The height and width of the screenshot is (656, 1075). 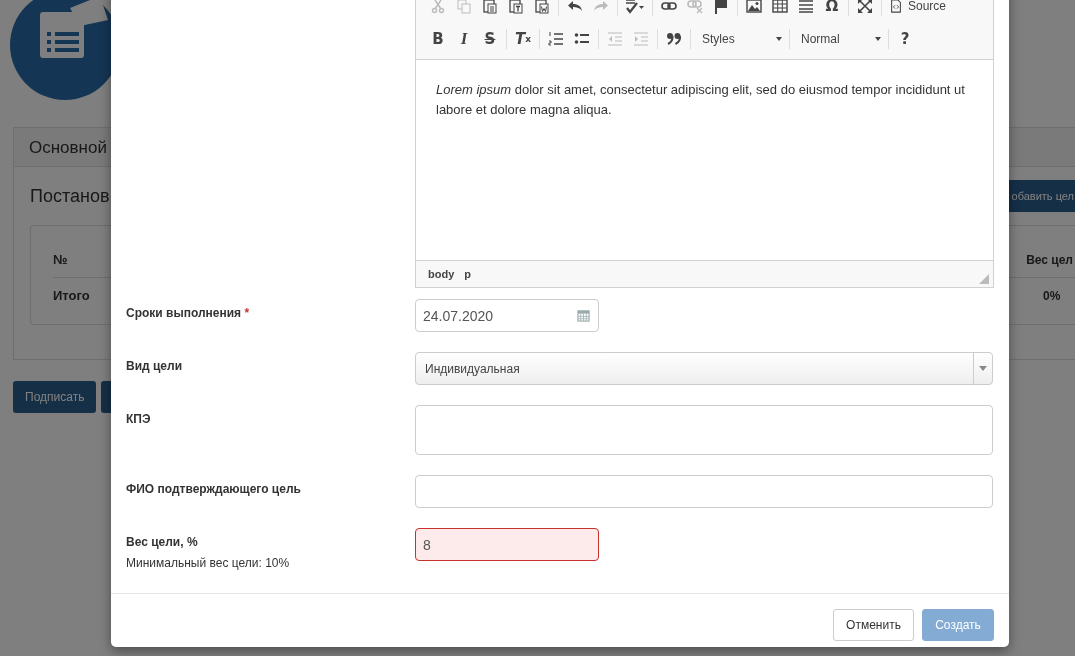 What do you see at coordinates (208, 563) in the screenshot?
I see `field-hint: Минимальный вес цели: 10%` at bounding box center [208, 563].